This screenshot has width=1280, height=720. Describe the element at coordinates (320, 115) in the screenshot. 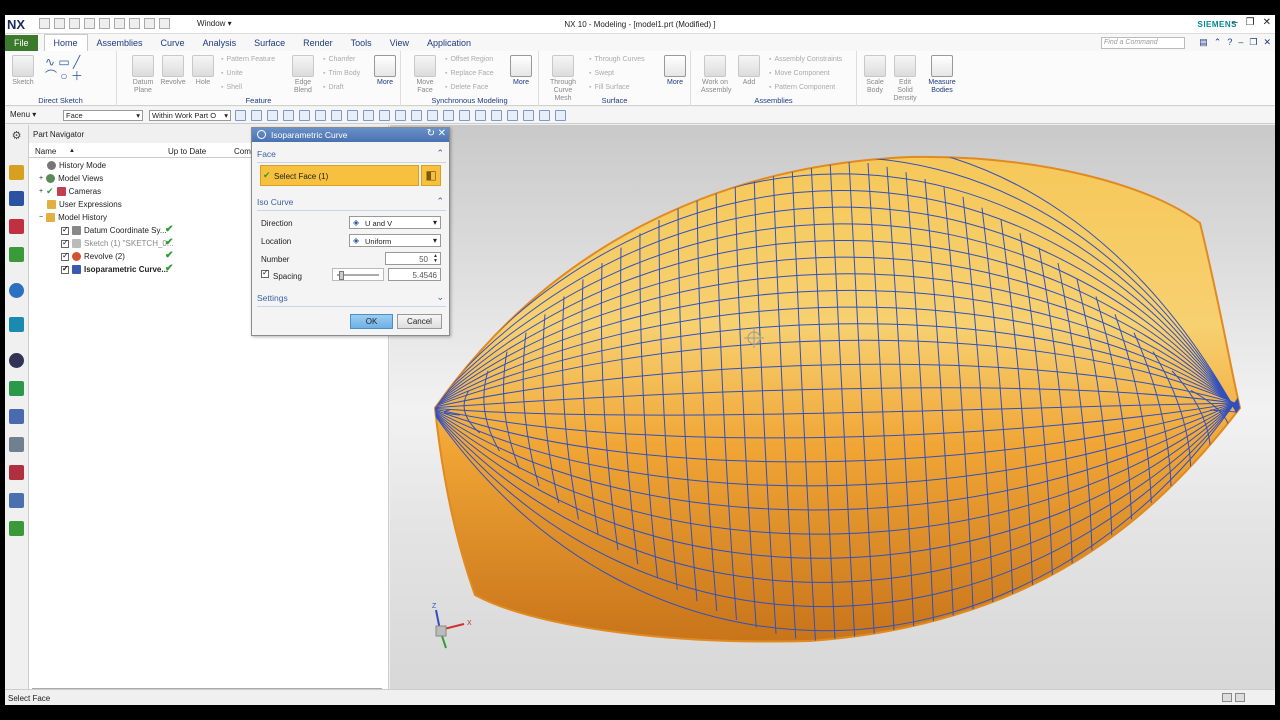

I see `endpoint-snap-icon` at that location.